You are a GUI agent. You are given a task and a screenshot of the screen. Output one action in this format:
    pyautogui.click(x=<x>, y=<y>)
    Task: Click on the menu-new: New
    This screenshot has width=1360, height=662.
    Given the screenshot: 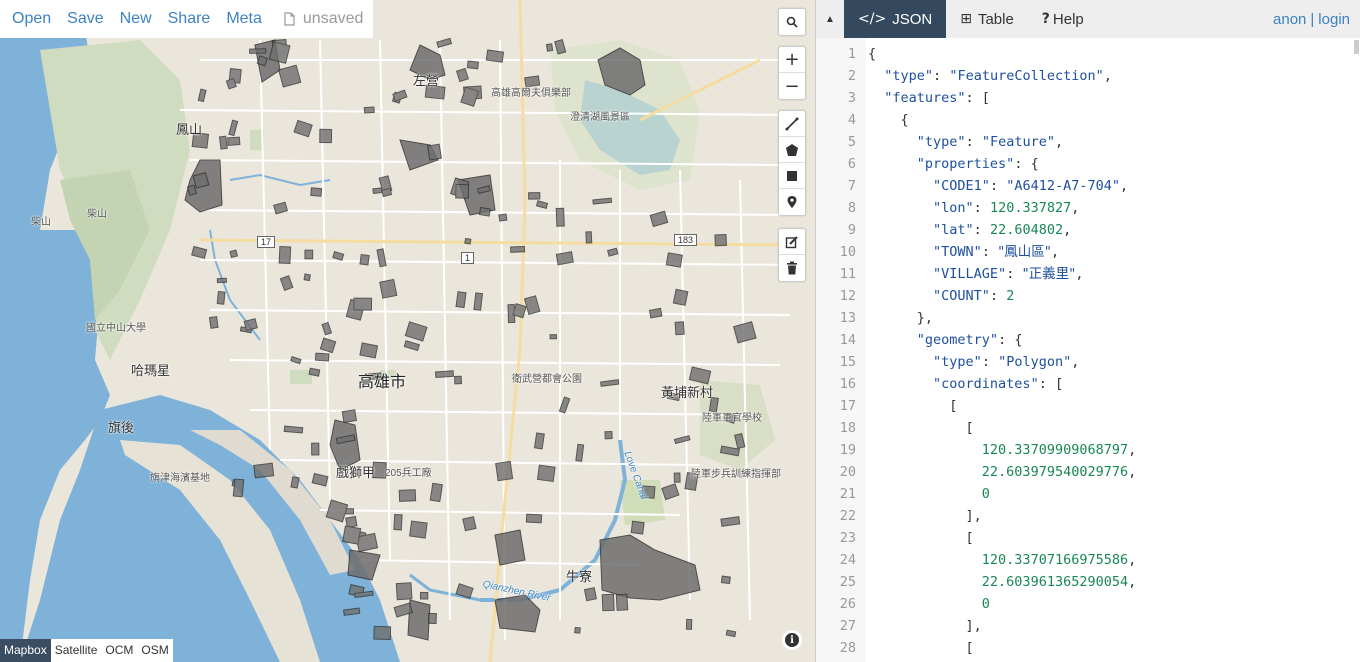 What is the action you would take?
    pyautogui.click(x=136, y=19)
    